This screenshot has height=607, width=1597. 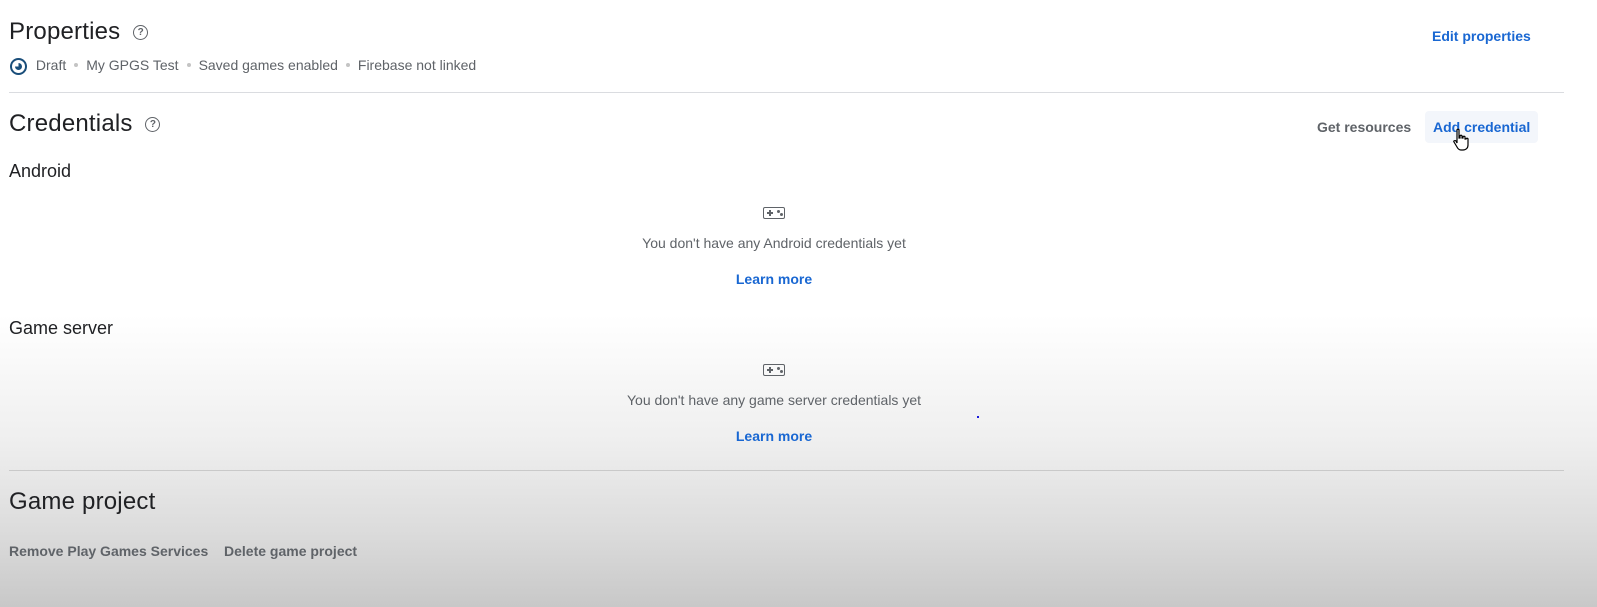 What do you see at coordinates (132, 65) in the screenshot?
I see `meta-project-name: My GPGS Test` at bounding box center [132, 65].